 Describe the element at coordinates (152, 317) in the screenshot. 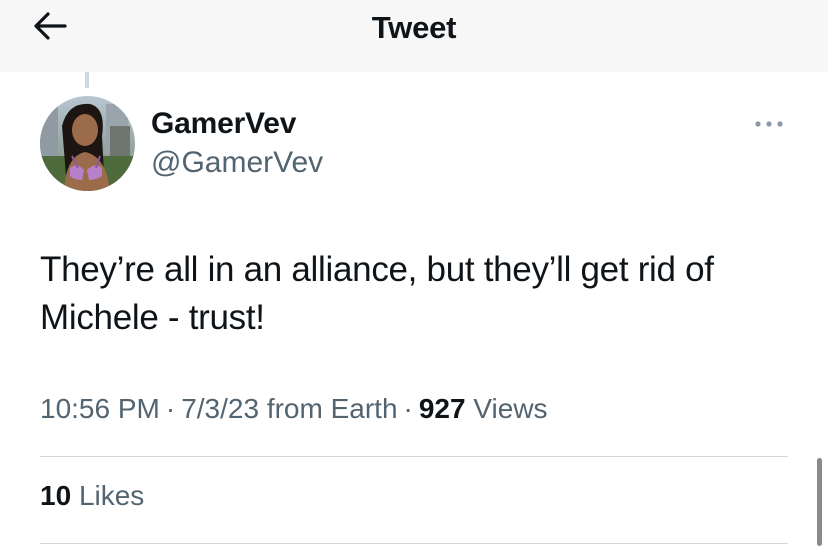

I see `tweet-text-line: Michele - trust!` at that location.